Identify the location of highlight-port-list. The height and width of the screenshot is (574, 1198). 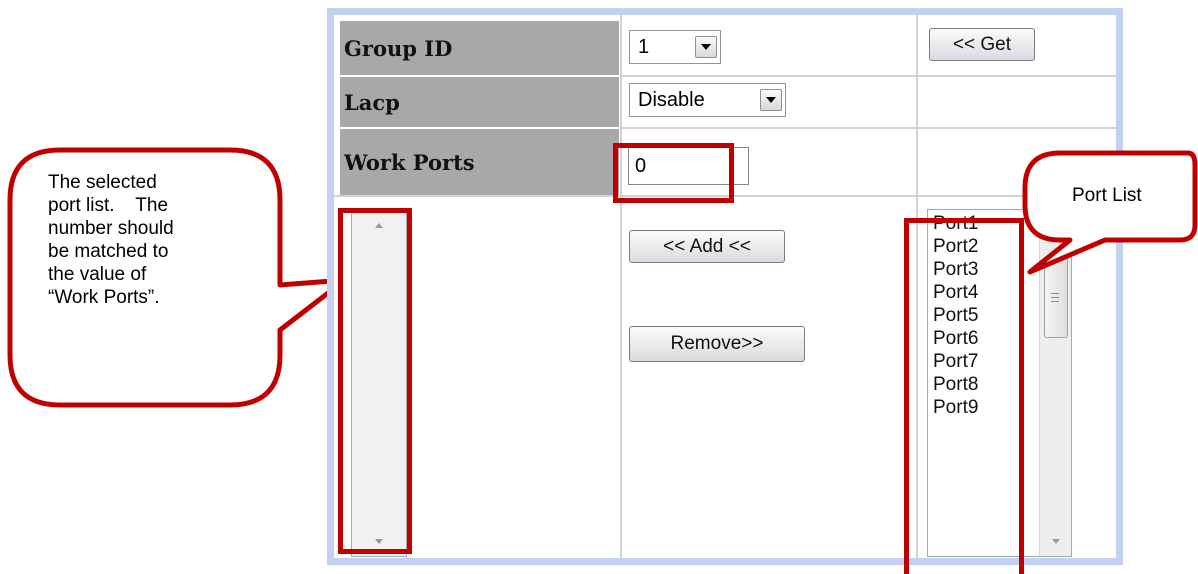
(964, 396).